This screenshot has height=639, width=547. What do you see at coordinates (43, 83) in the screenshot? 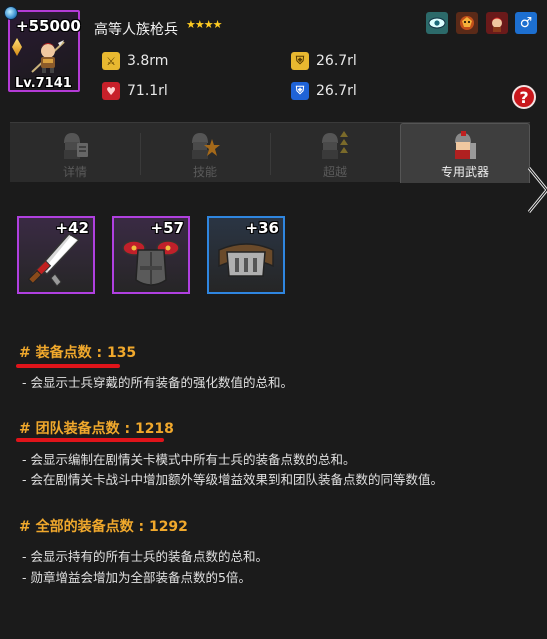
I see `hero-level: Lv.7141` at bounding box center [43, 83].